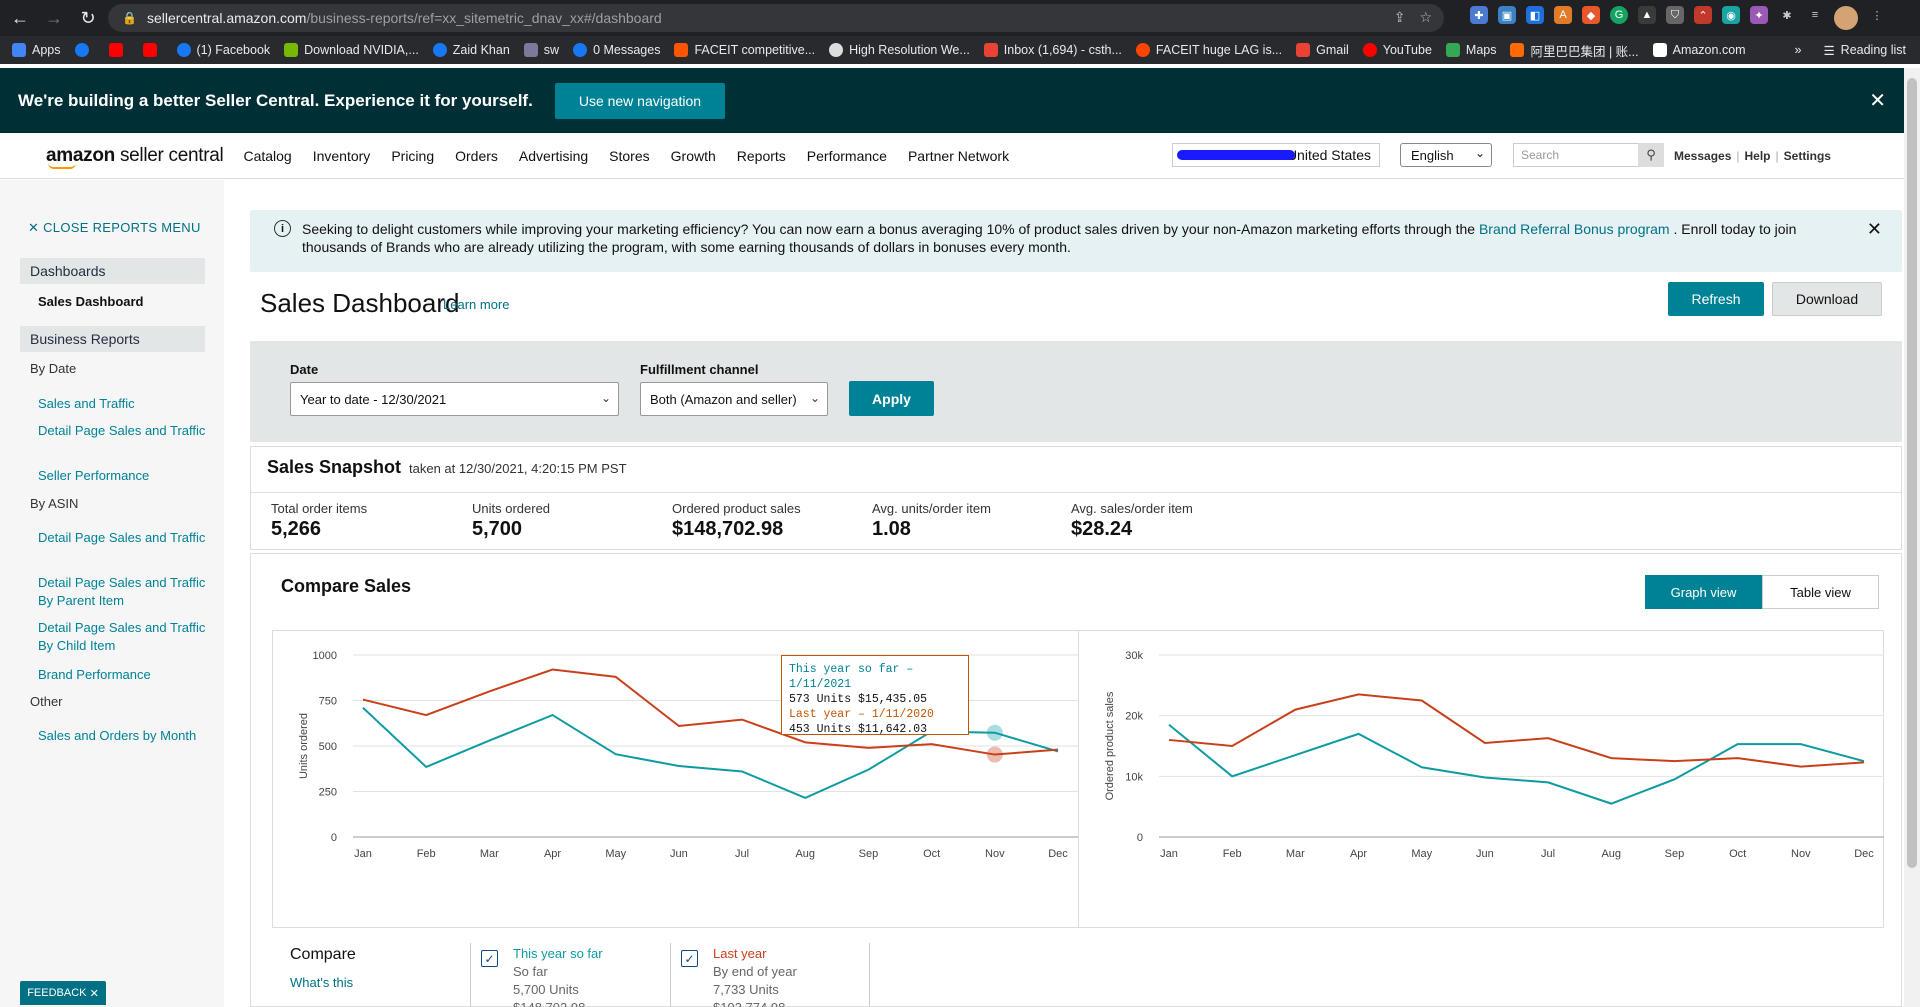  I want to click on download-button: Download, so click(1827, 299).